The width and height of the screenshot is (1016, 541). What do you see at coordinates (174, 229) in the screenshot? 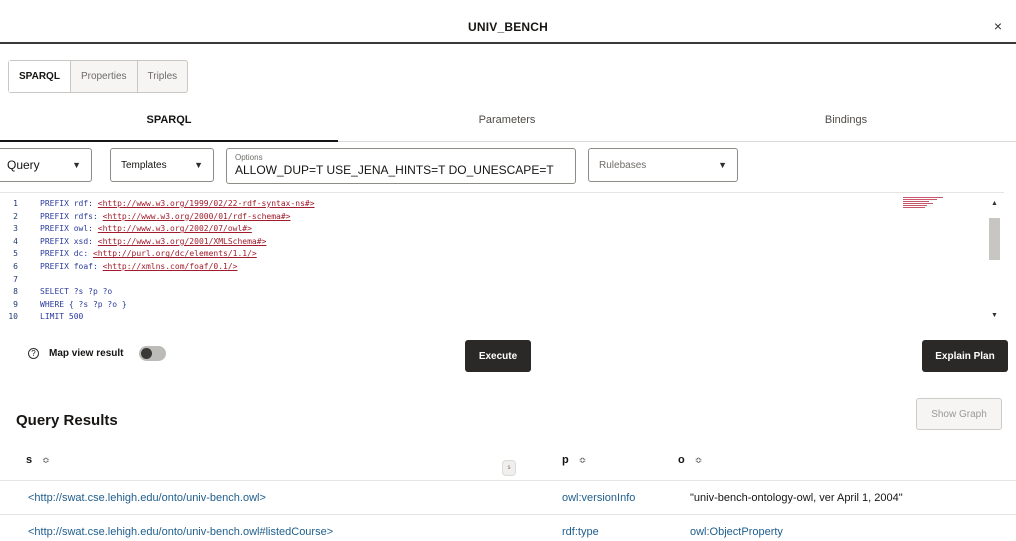
I see `code-uri: <http://www.w3.org/2002/07/owl#>` at bounding box center [174, 229].